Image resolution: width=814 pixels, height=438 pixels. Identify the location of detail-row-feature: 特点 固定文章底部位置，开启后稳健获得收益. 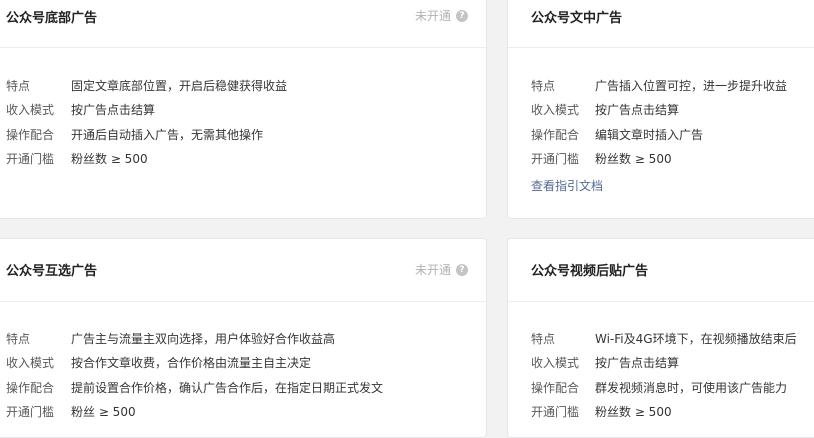
(243, 85).